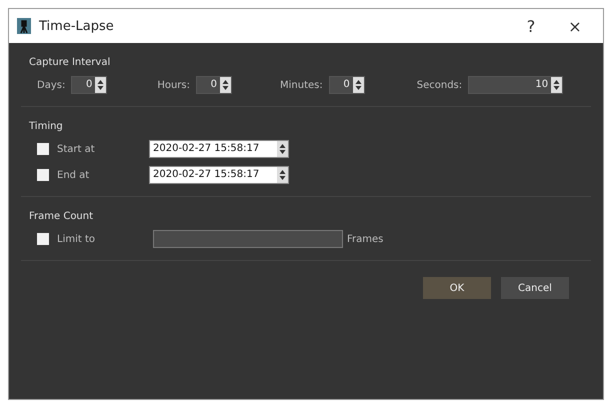  What do you see at coordinates (73, 175) in the screenshot?
I see `checkbox-label: End at` at bounding box center [73, 175].